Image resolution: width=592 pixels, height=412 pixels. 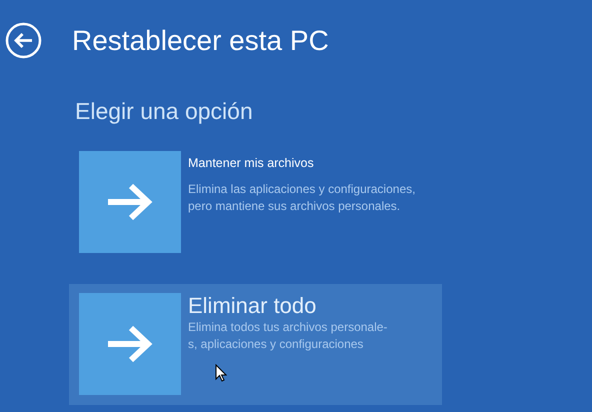 I want to click on option-title: Eliminar todo, so click(x=253, y=306).